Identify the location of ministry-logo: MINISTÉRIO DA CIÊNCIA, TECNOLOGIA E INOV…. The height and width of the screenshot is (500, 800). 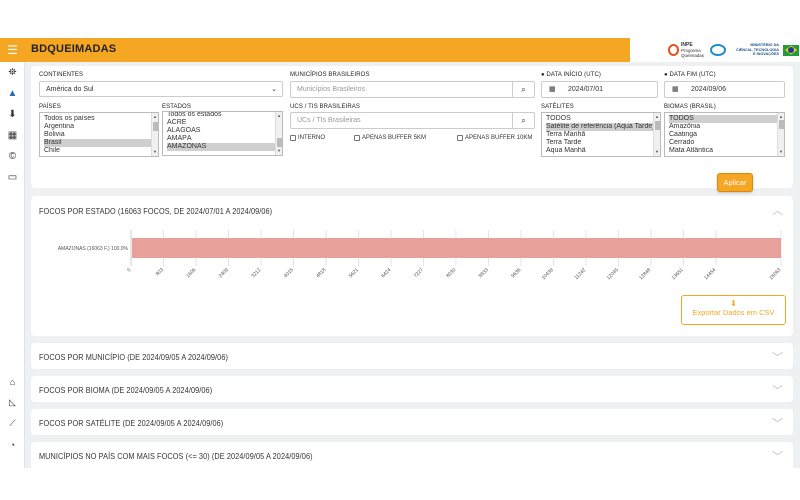
(757, 49).